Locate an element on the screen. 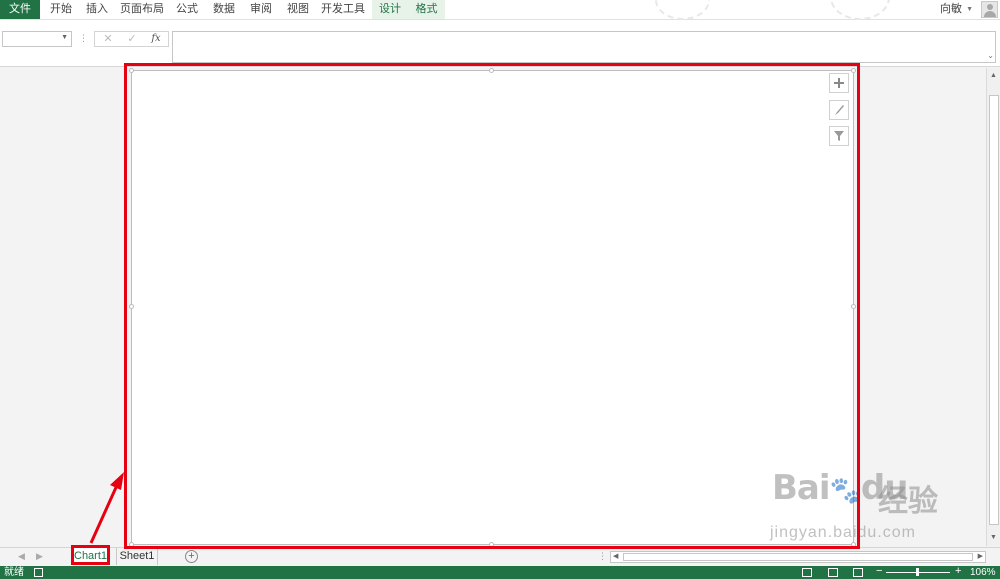  tab-review: 审阅 is located at coordinates (261, 9).